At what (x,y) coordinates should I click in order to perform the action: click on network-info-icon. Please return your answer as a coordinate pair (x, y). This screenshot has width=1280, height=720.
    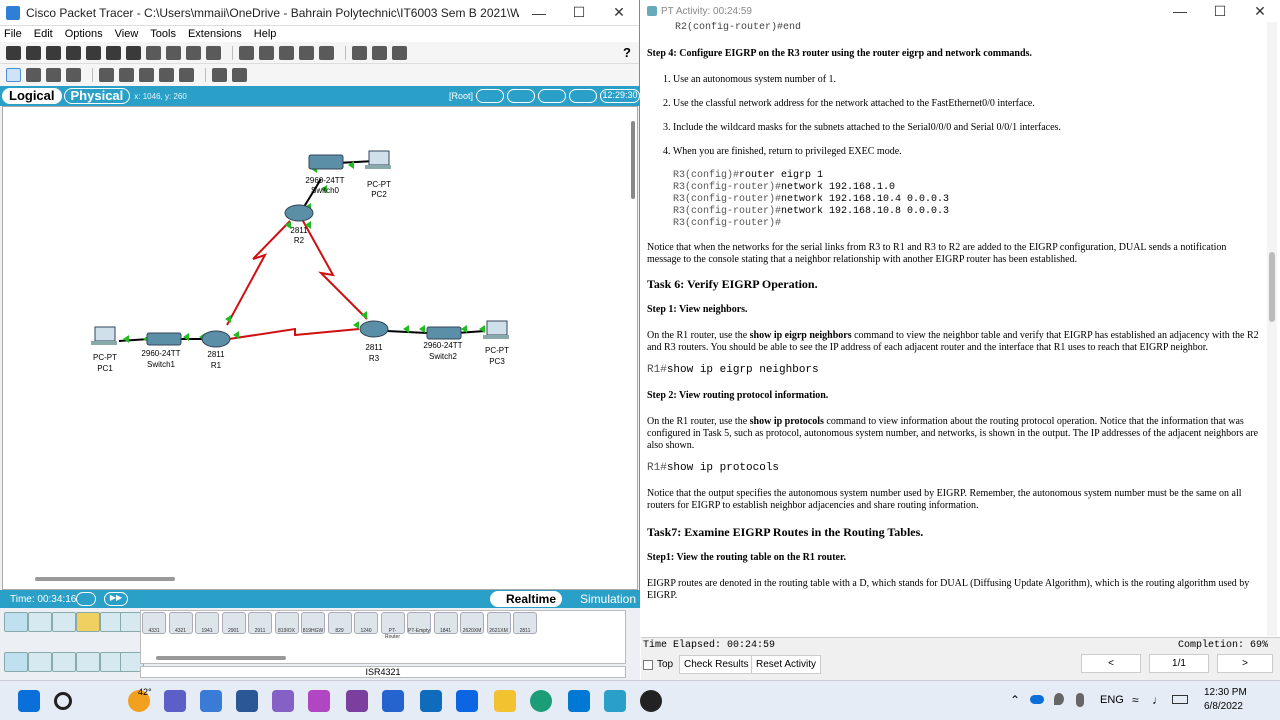
    Looking at the image, I should click on (113, 52).